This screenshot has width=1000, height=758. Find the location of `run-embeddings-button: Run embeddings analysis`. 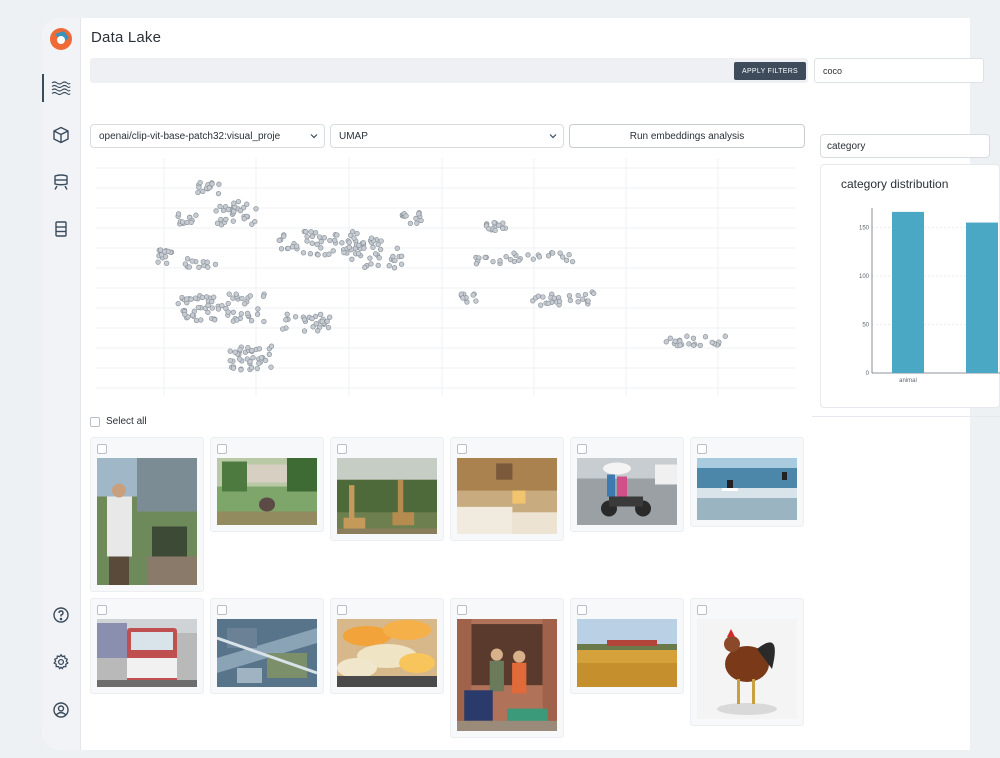

run-embeddings-button: Run embeddings analysis is located at coordinates (687, 136).